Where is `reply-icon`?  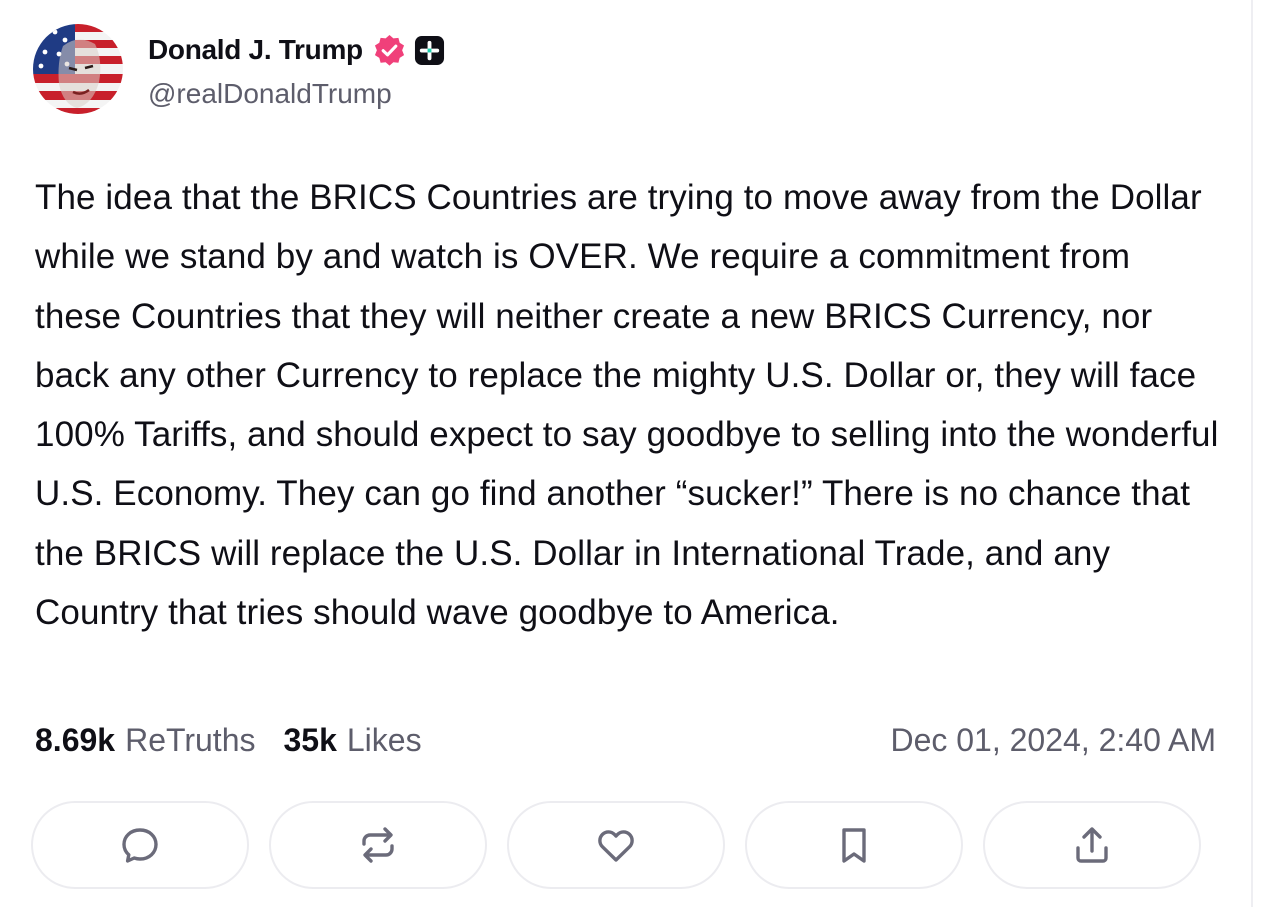 reply-icon is located at coordinates (140, 845).